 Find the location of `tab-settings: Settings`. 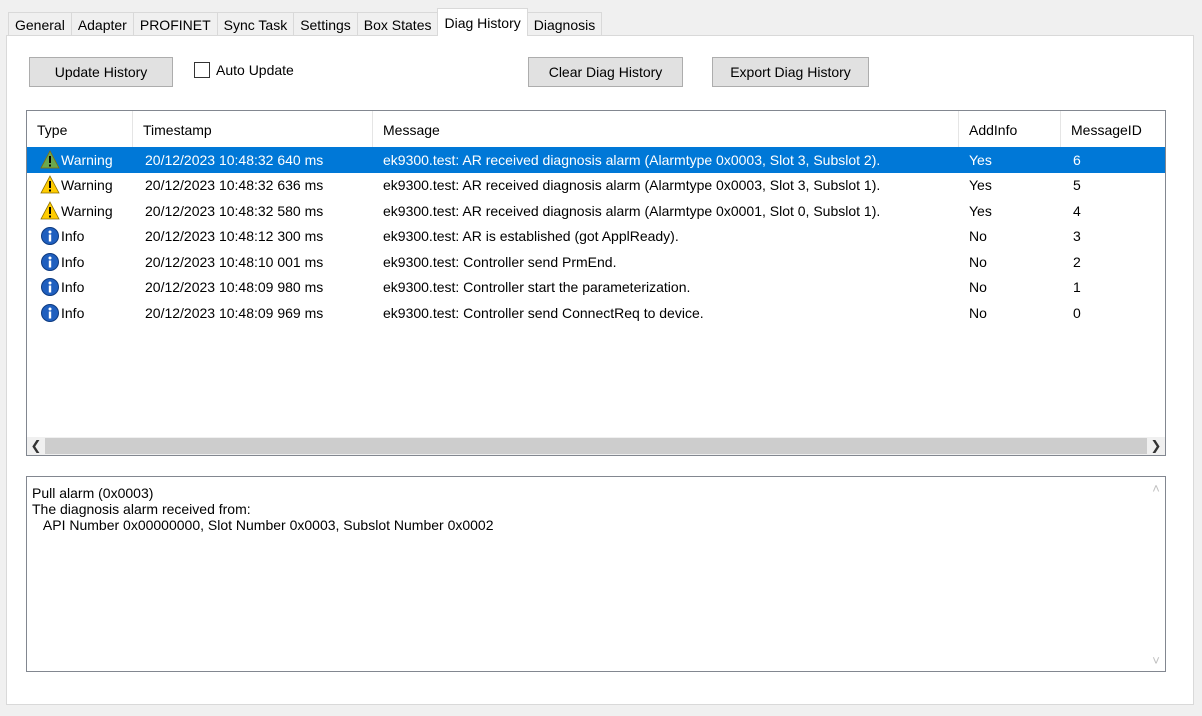

tab-settings: Settings is located at coordinates (325, 24).